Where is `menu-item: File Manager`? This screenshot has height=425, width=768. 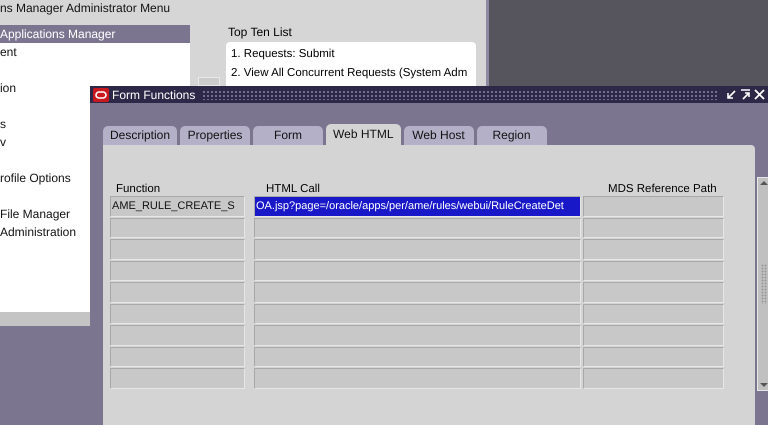
menu-item: File Manager is located at coordinates (35, 214).